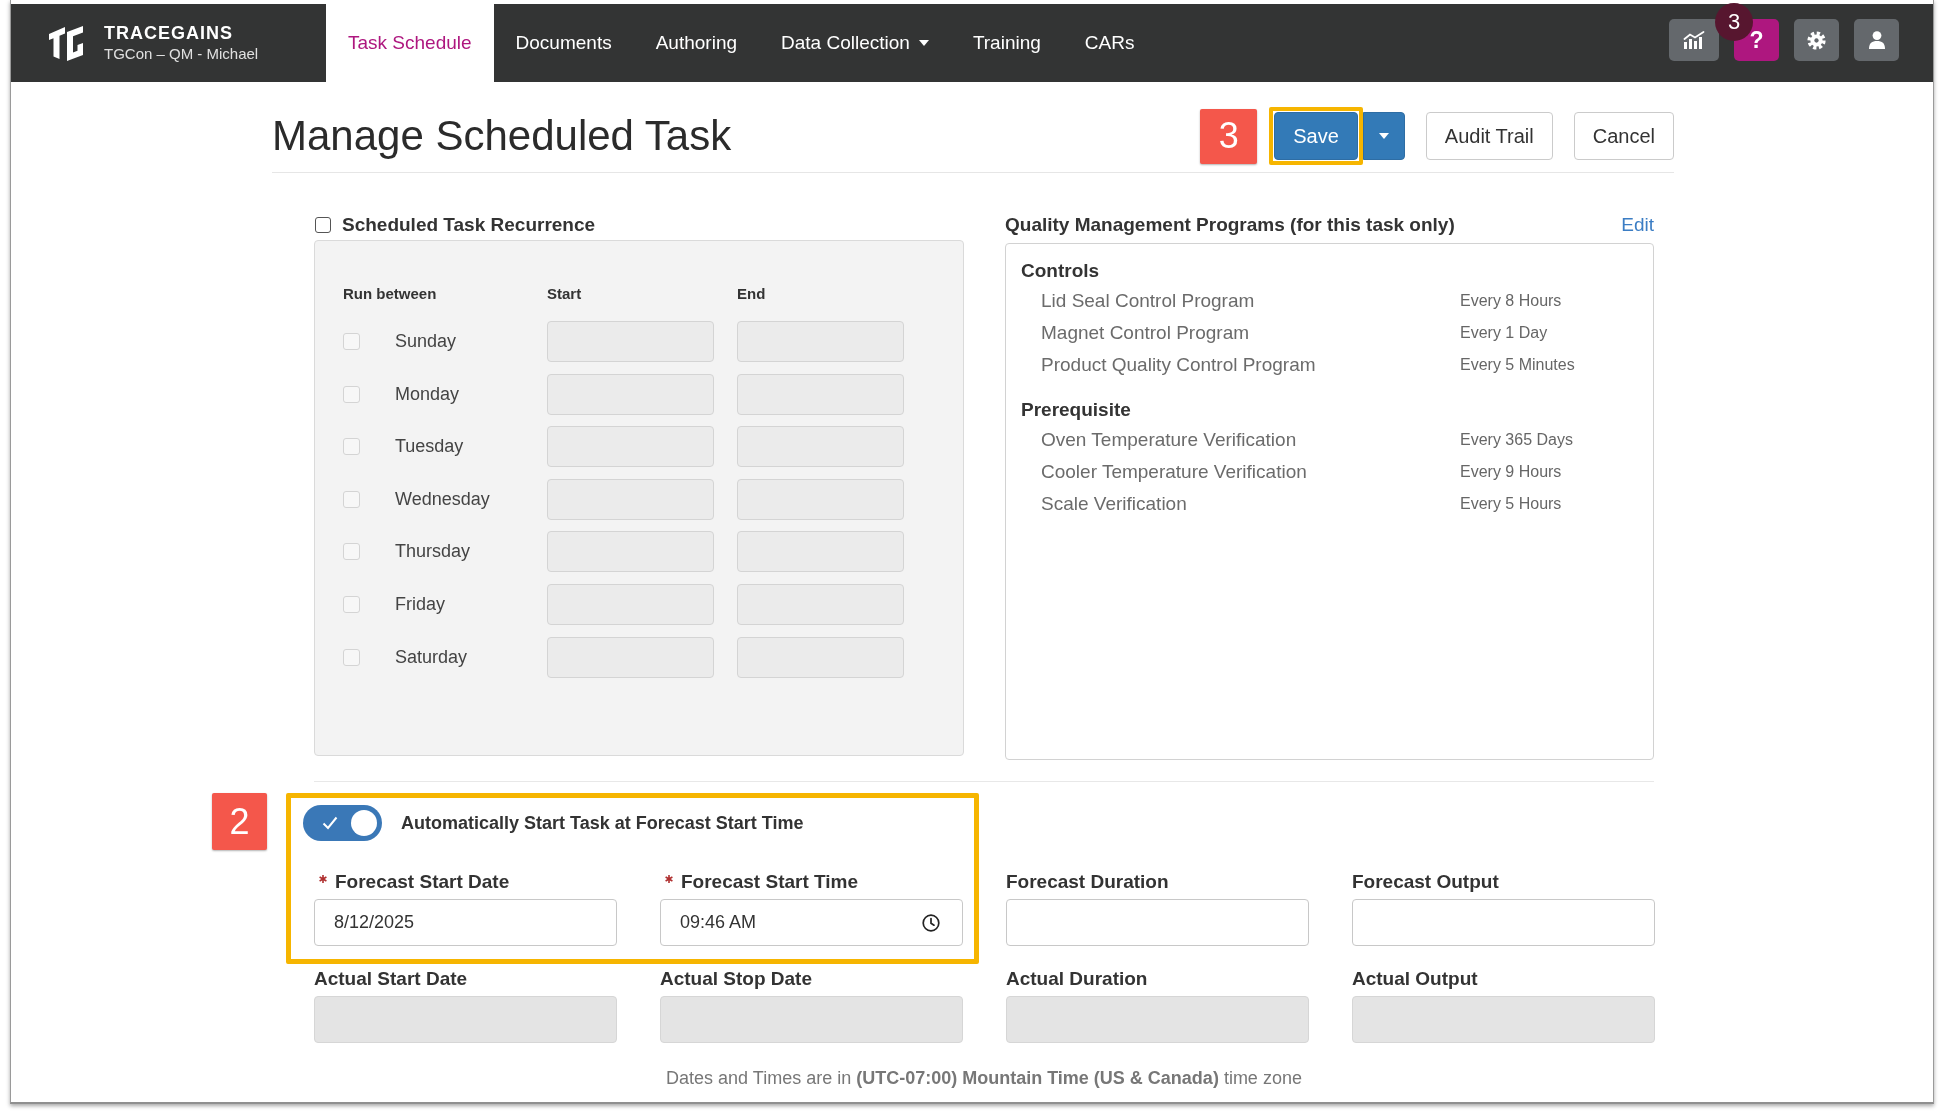  I want to click on day-label: Tuesday, so click(429, 447).